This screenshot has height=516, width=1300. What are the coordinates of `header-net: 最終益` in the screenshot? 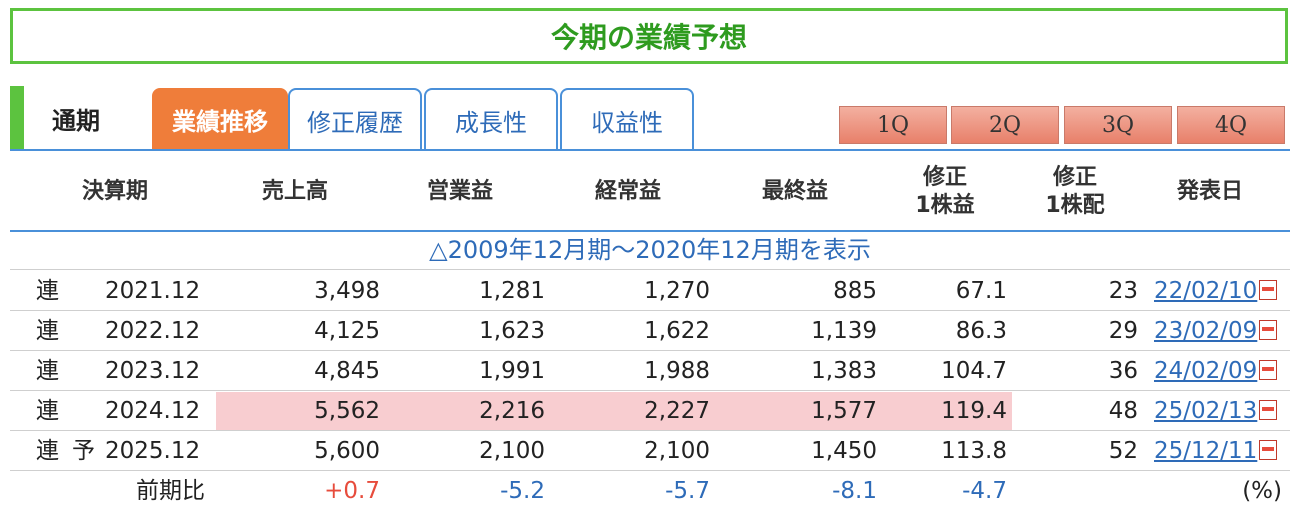 It's located at (794, 191).